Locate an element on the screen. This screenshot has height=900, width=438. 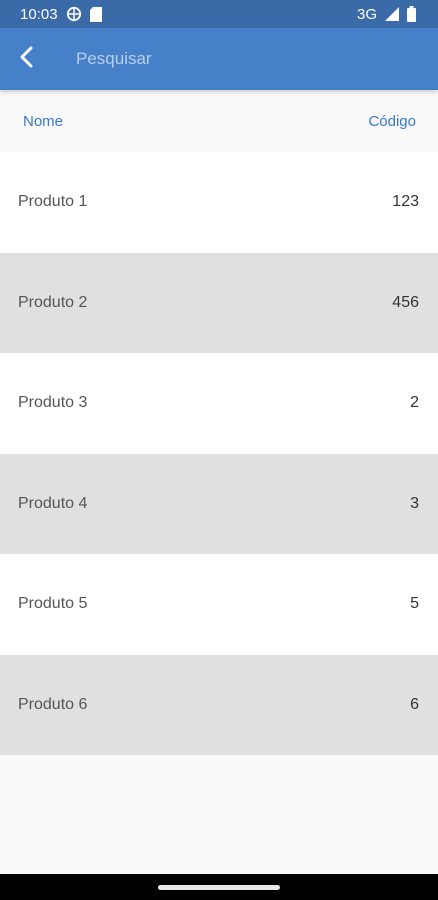
back-button is located at coordinates (27, 59).